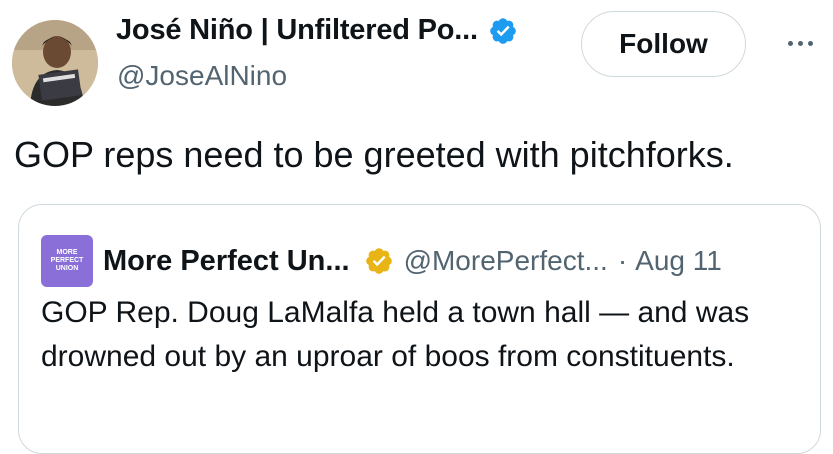  Describe the element at coordinates (800, 43) in the screenshot. I see `more-horizontal-icon` at that location.